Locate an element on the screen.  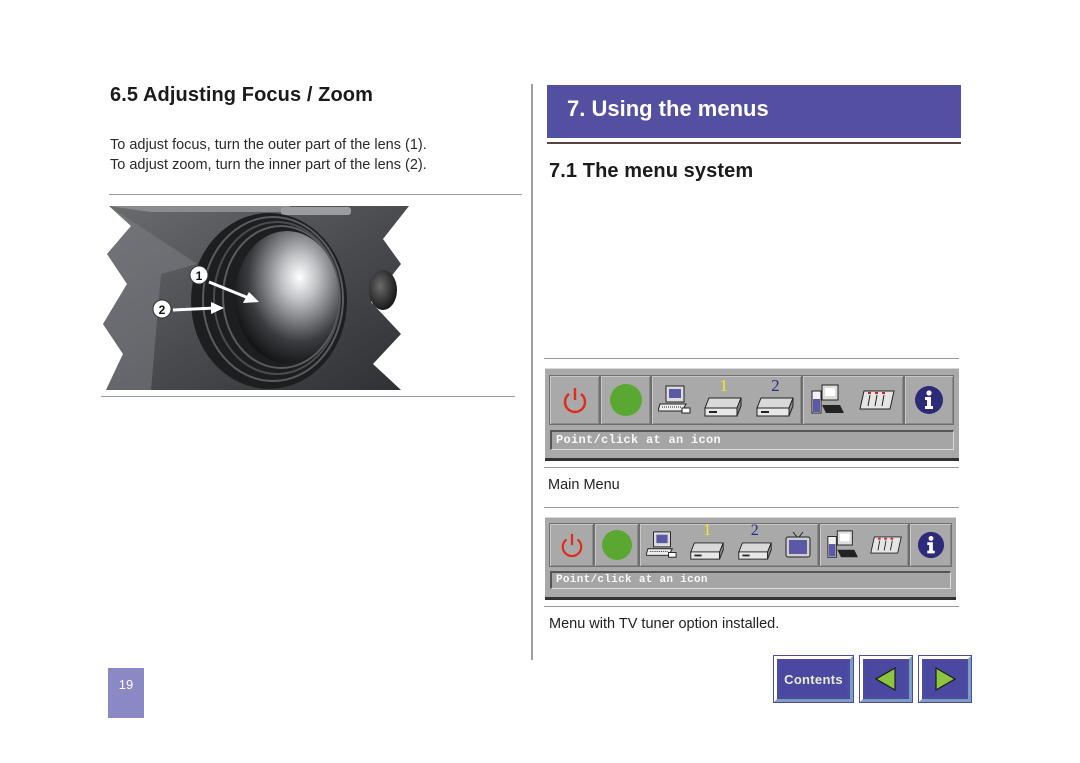
tv-tuner-menu-bar: 1 2 Point/click at an icon is located at coordinates (750, 558).